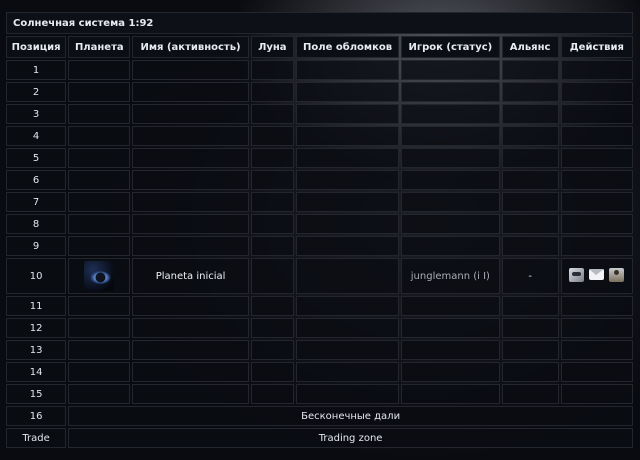 This screenshot has height=460, width=640. Describe the element at coordinates (36, 92) in the screenshot. I see `position-cell: 2` at that location.